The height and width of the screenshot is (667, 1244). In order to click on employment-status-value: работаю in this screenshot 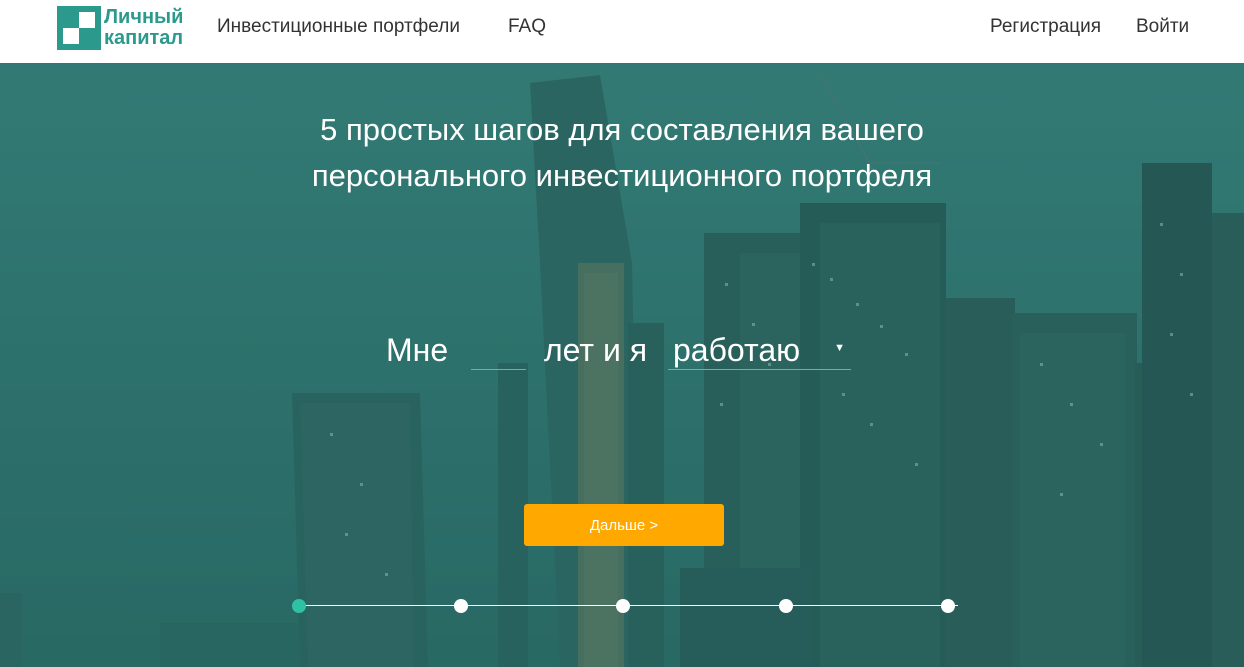, I will do `click(737, 350)`.